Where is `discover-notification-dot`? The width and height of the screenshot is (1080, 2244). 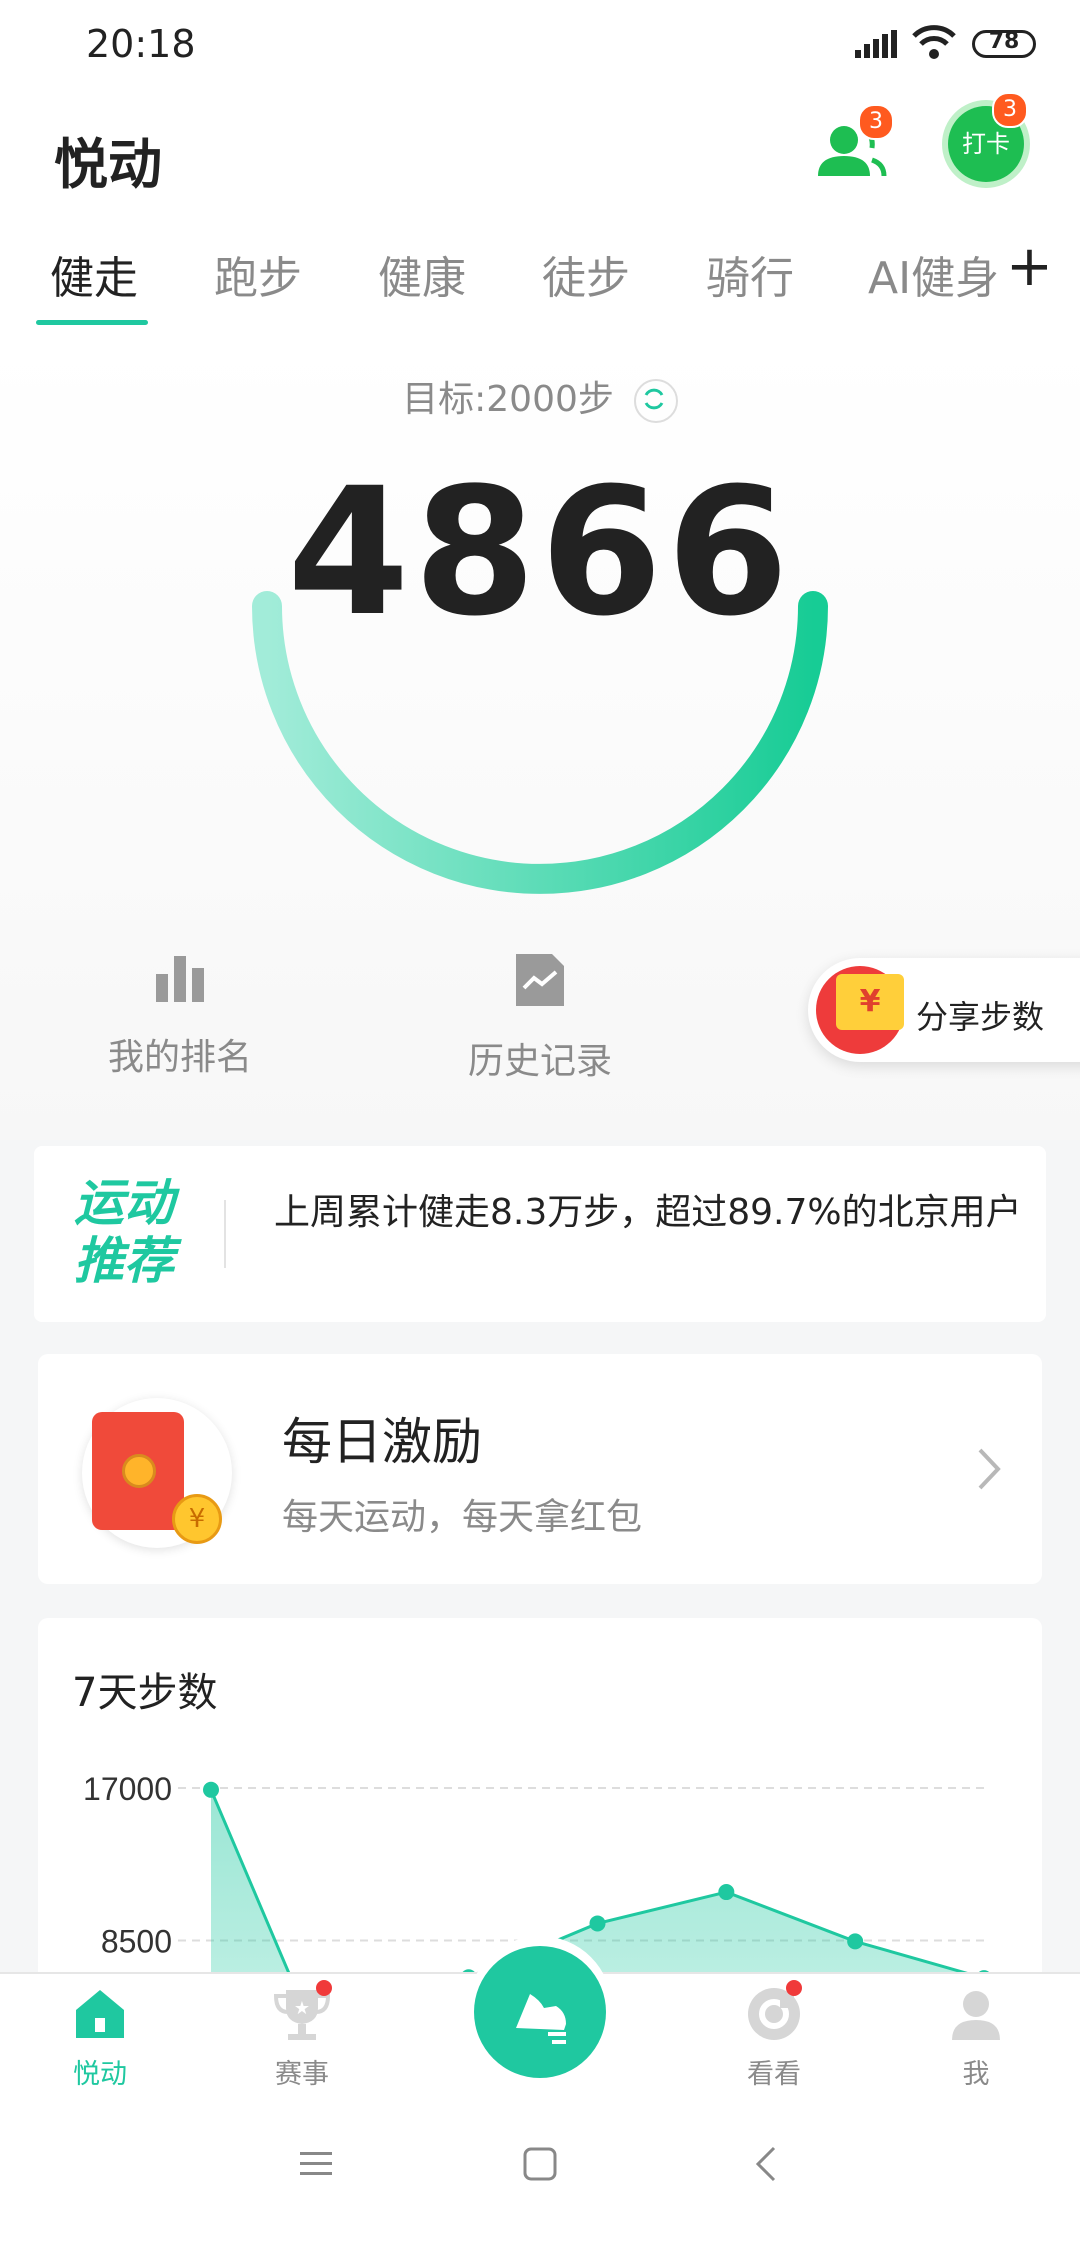 discover-notification-dot is located at coordinates (794, 1988).